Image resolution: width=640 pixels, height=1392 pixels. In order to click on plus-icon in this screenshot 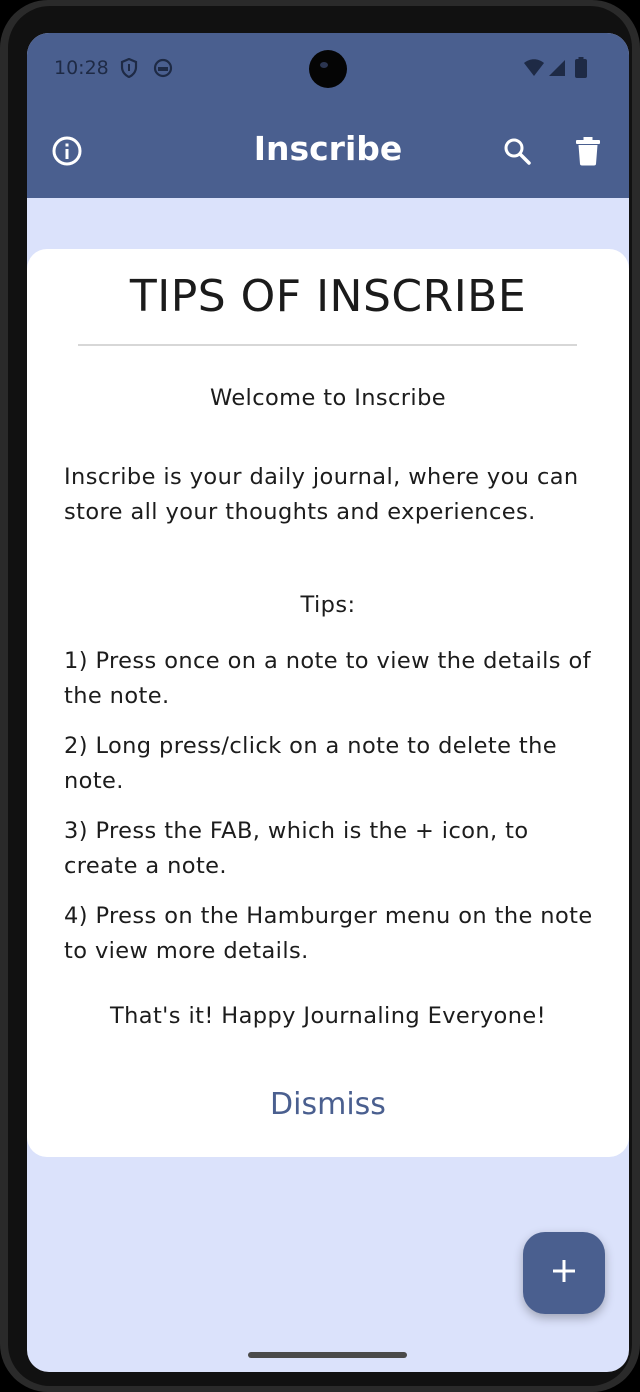, I will do `click(564, 1273)`.